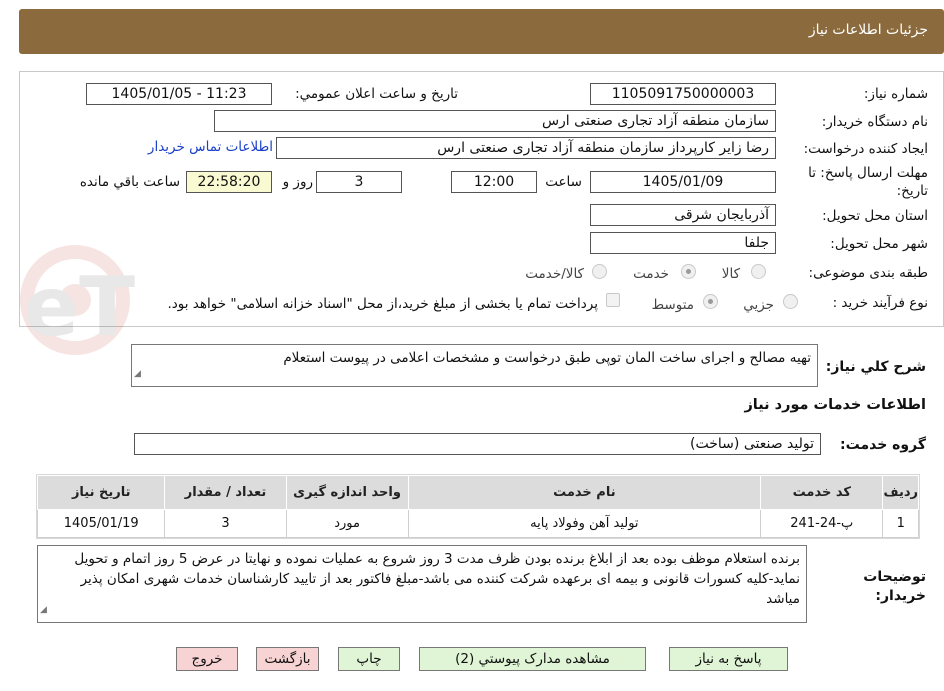 The height and width of the screenshot is (691, 944). What do you see at coordinates (532, 659) in the screenshot?
I see `view-documents-button: مشاهده مدارک پیوستي (2)` at bounding box center [532, 659].